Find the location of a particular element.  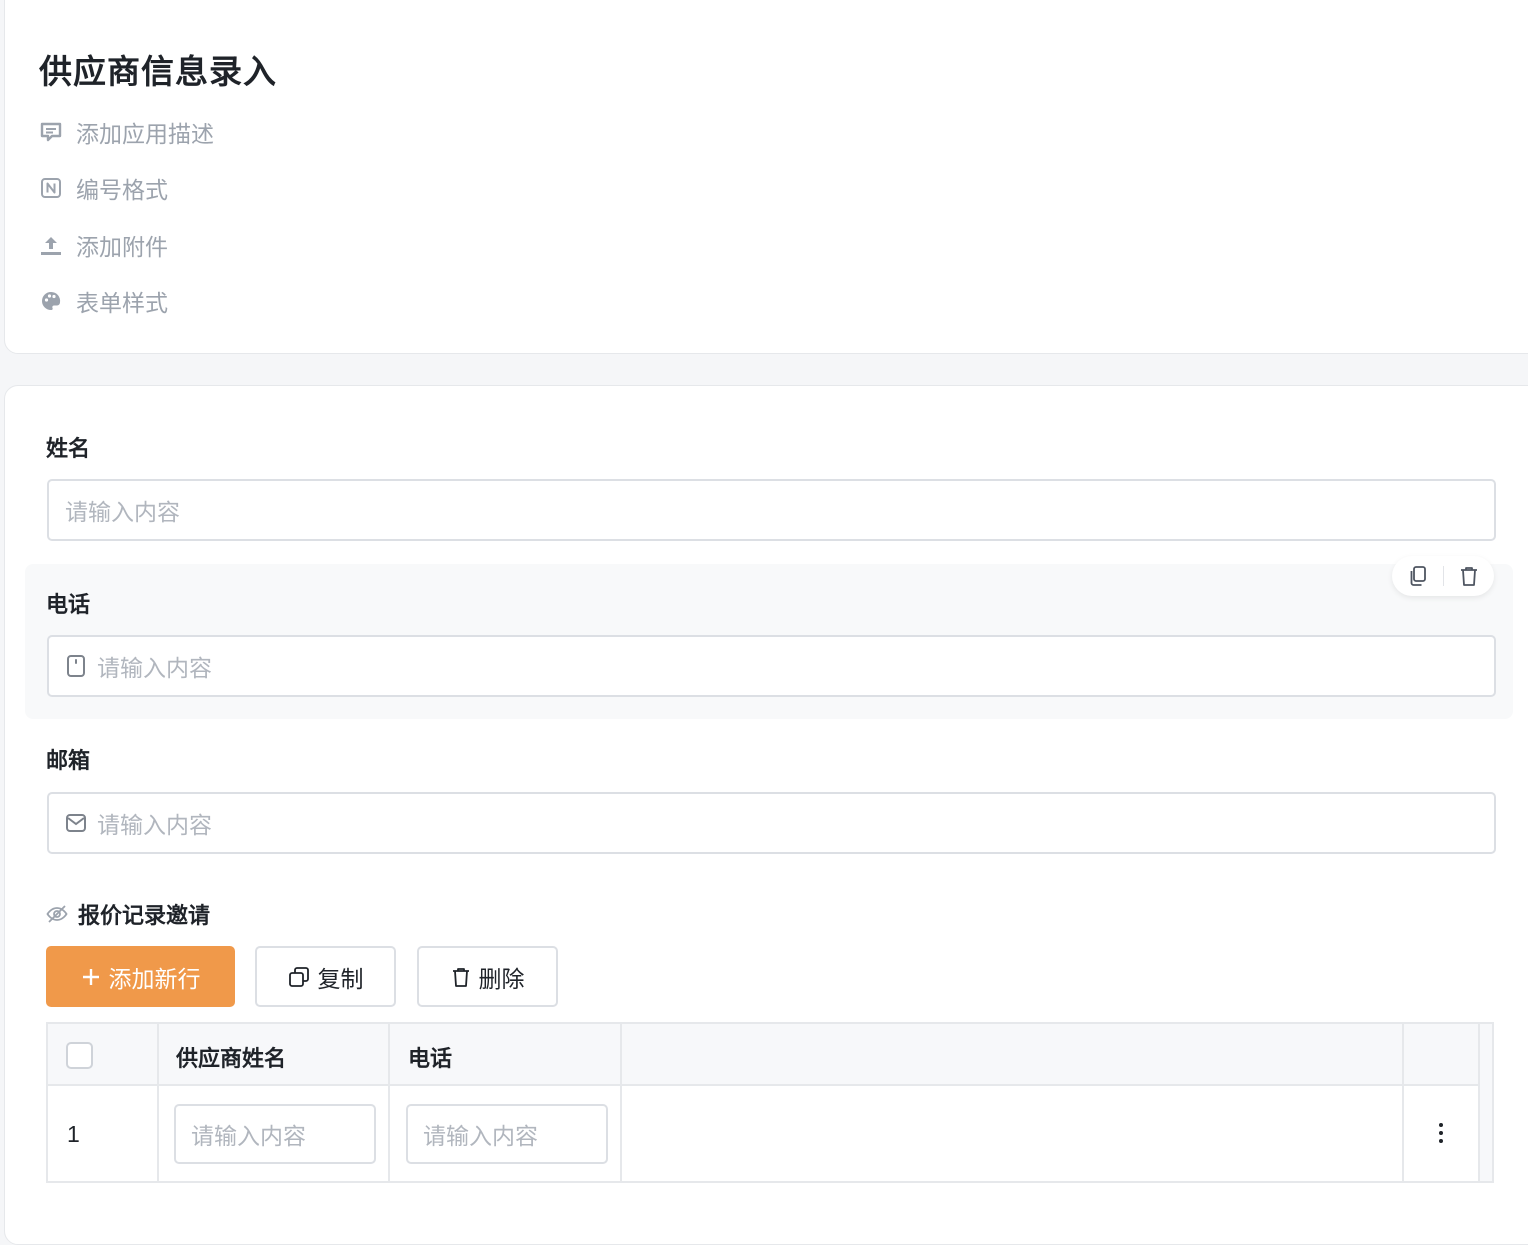

copy-field-button is located at coordinates (1418, 576).